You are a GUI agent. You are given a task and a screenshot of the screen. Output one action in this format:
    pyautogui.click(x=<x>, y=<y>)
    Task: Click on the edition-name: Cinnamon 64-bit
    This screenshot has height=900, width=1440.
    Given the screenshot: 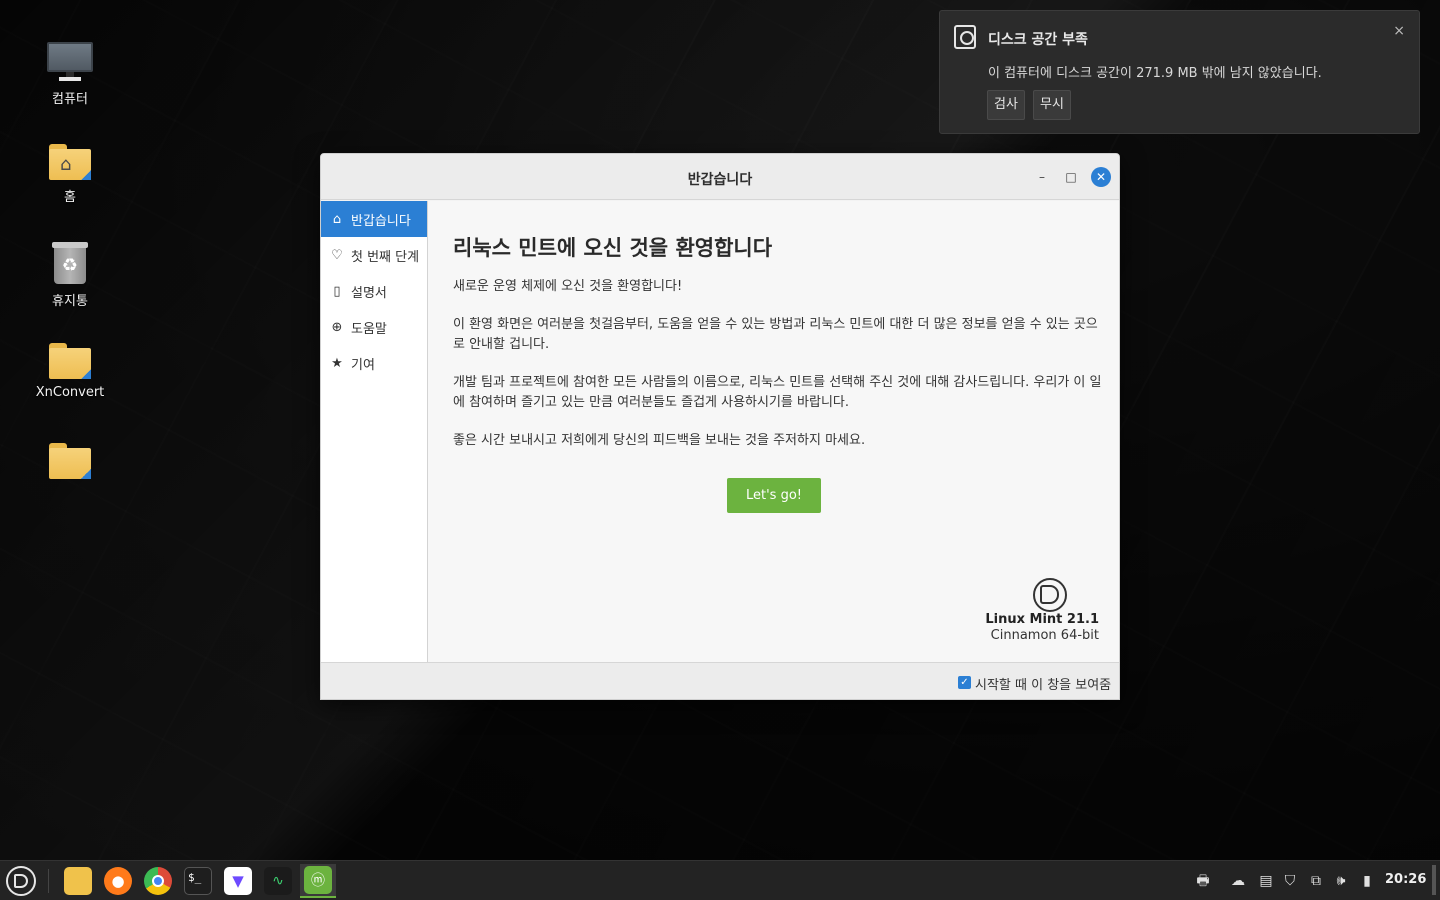 What is the action you would take?
    pyautogui.click(x=1044, y=635)
    